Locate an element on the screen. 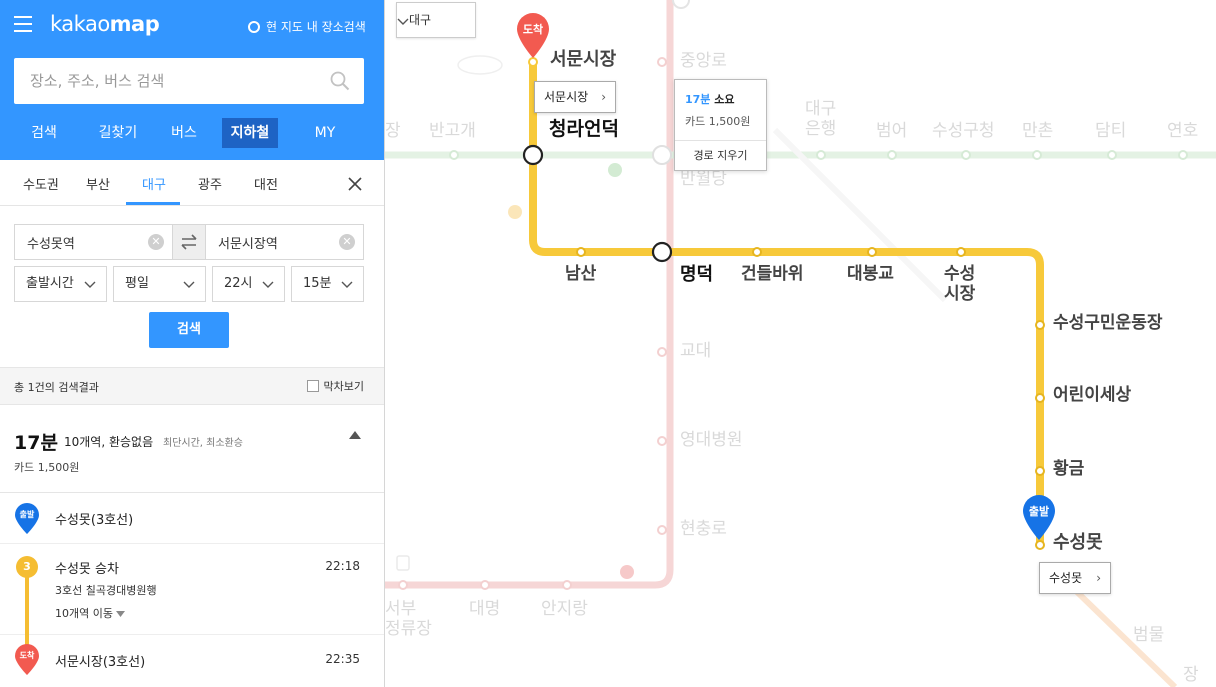 The height and width of the screenshot is (687, 1216). popup-time-value: 17분 is located at coordinates (698, 99).